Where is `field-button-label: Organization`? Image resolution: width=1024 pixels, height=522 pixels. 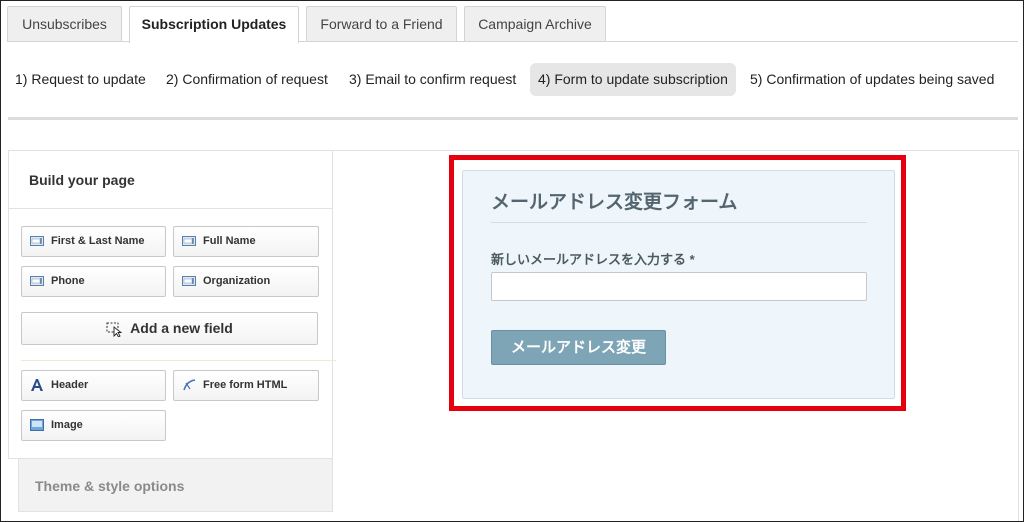 field-button-label: Organization is located at coordinates (237, 281).